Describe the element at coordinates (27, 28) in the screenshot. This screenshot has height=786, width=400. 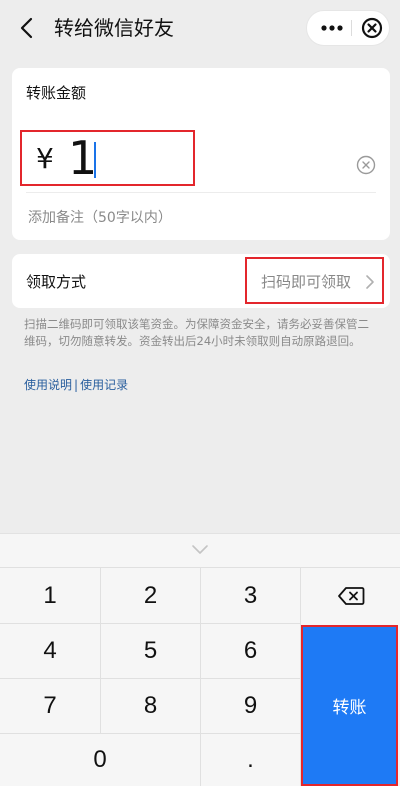
I see `back-icon` at that location.